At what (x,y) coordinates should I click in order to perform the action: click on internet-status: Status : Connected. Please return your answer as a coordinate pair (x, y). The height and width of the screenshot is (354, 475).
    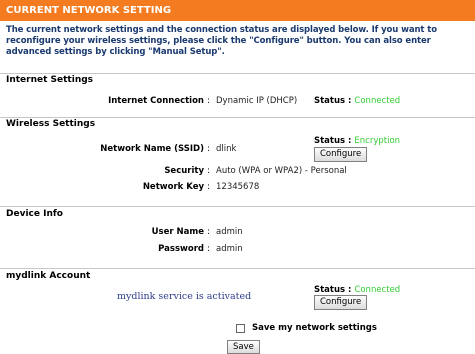
    Looking at the image, I should click on (357, 101).